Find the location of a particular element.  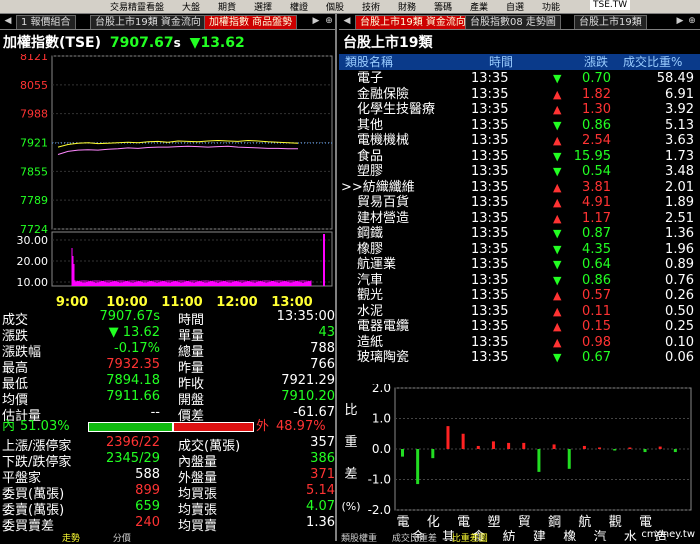

sector-row: 汽車 13:35 ▼ 0.86 0.76 is located at coordinates (519, 281).